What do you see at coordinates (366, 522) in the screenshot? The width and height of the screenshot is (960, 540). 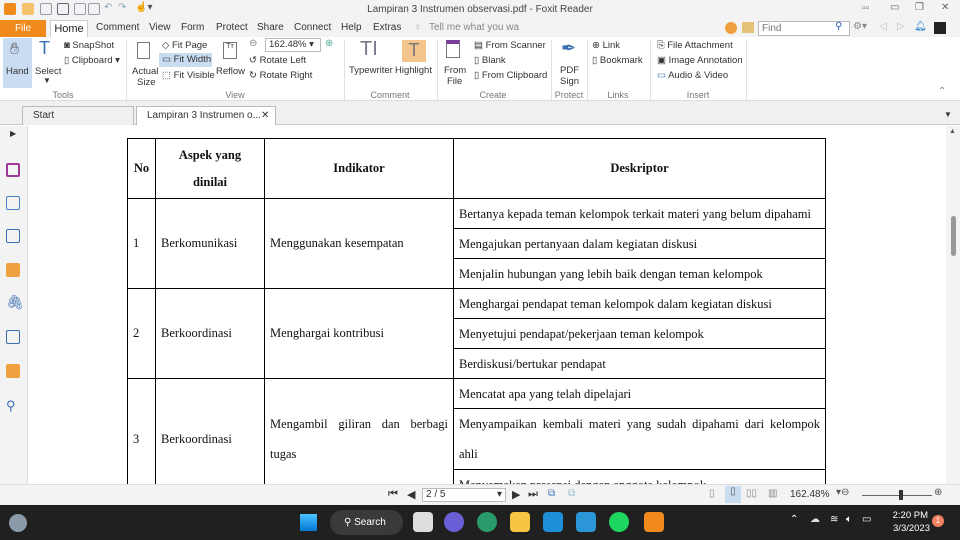 I see `taskbar-search: ⚲ Search` at bounding box center [366, 522].